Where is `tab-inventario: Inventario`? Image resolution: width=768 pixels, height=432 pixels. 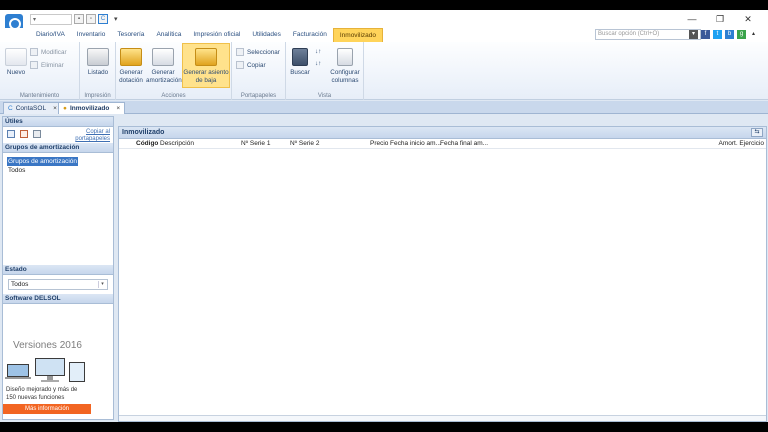 tab-inventario: Inventario is located at coordinates (91, 35).